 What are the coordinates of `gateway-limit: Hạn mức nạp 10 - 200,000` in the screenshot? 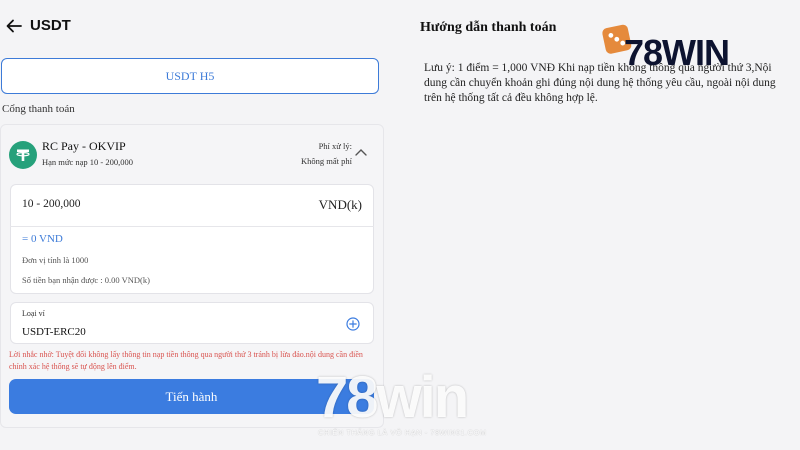 It's located at (88, 162).